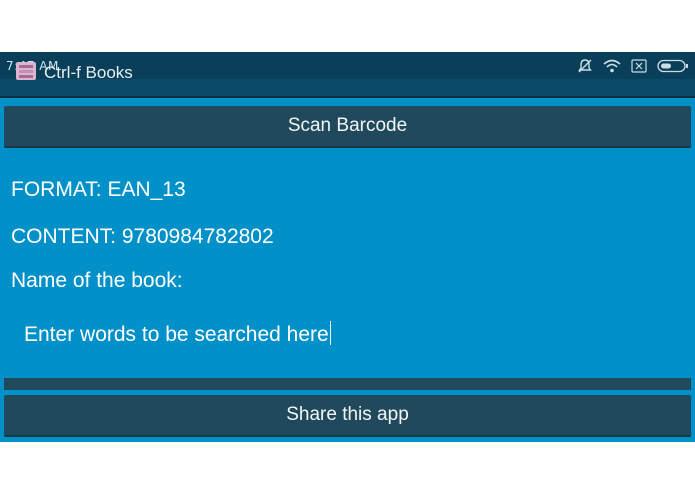 The width and height of the screenshot is (695, 494). I want to click on barcode-format-label: FORMAT: EAN_13, so click(98, 189).